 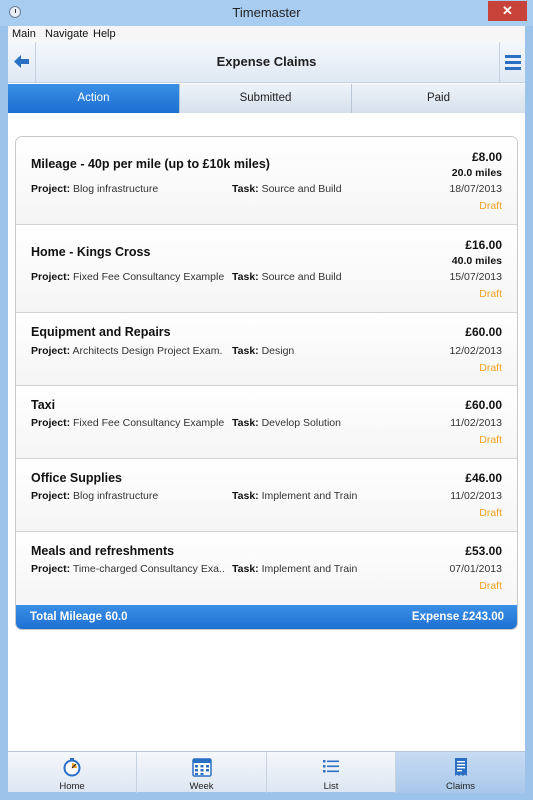 I want to click on claim-project: Project: Architects Design Project Exam., so click(x=126, y=351).